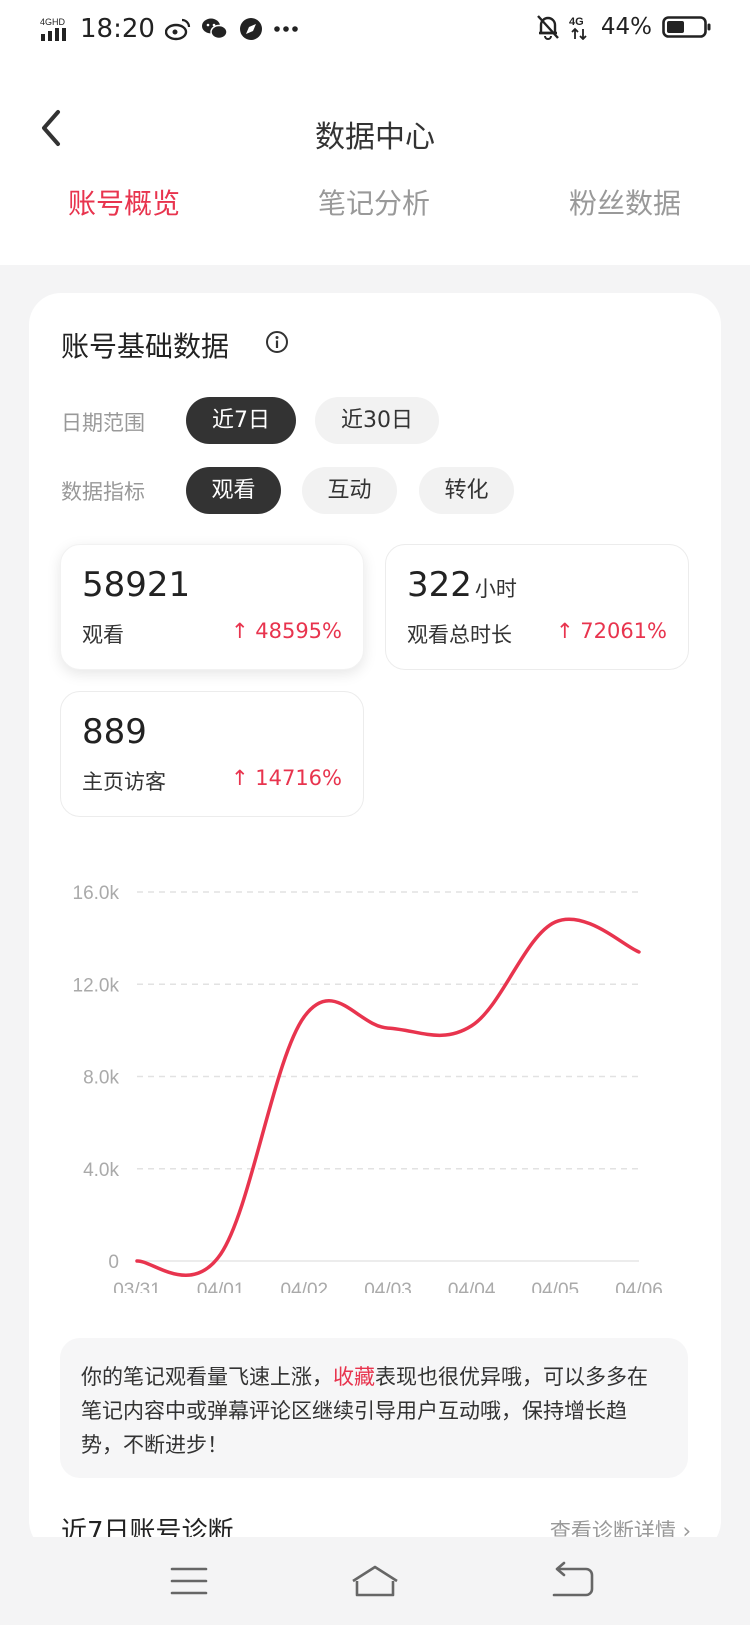 Image resolution: width=750 pixels, height=1625 pixels. What do you see at coordinates (124, 202) in the screenshot?
I see `tab-account-overview: 账号概览` at bounding box center [124, 202].